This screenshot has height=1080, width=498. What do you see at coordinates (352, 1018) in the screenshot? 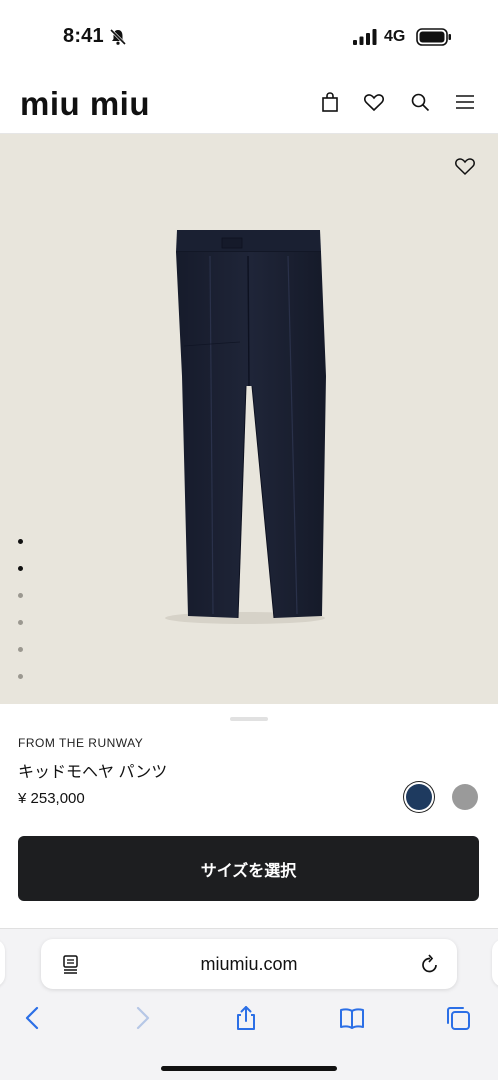
I see `bookmarks-icon` at bounding box center [352, 1018].